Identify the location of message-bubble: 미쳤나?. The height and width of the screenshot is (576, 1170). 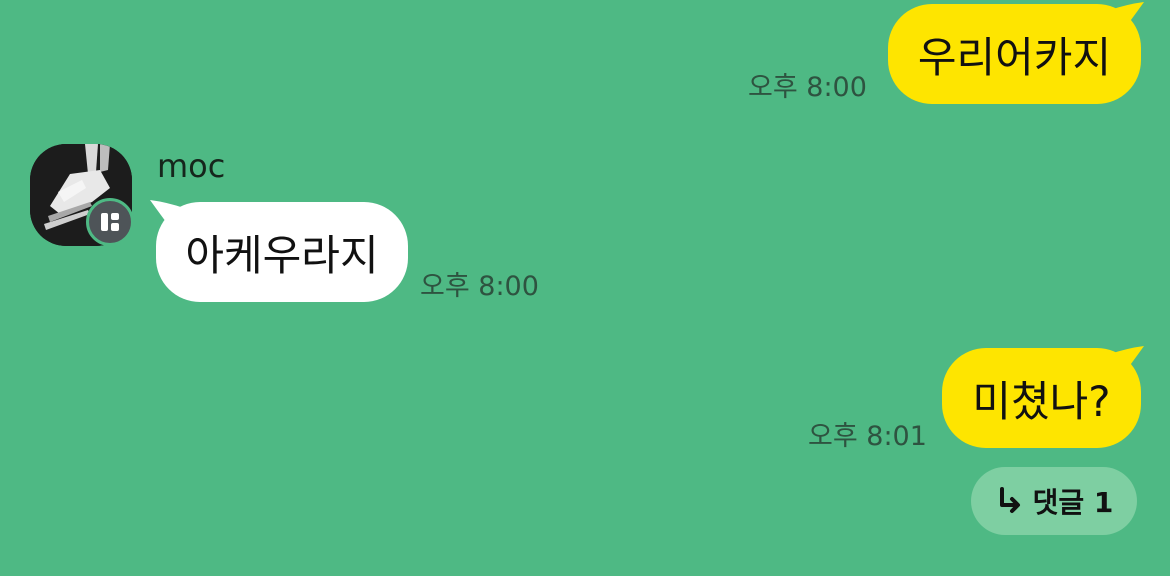
(1041, 398).